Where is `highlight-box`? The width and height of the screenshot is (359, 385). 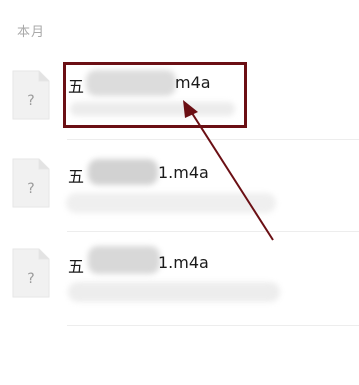 highlight-box is located at coordinates (155, 95).